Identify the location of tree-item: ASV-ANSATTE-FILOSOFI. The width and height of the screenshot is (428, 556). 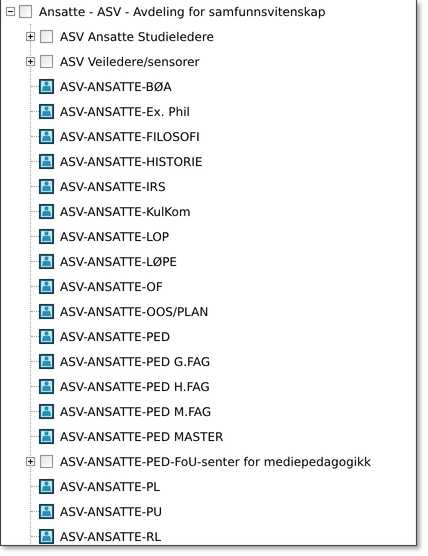
(130, 136).